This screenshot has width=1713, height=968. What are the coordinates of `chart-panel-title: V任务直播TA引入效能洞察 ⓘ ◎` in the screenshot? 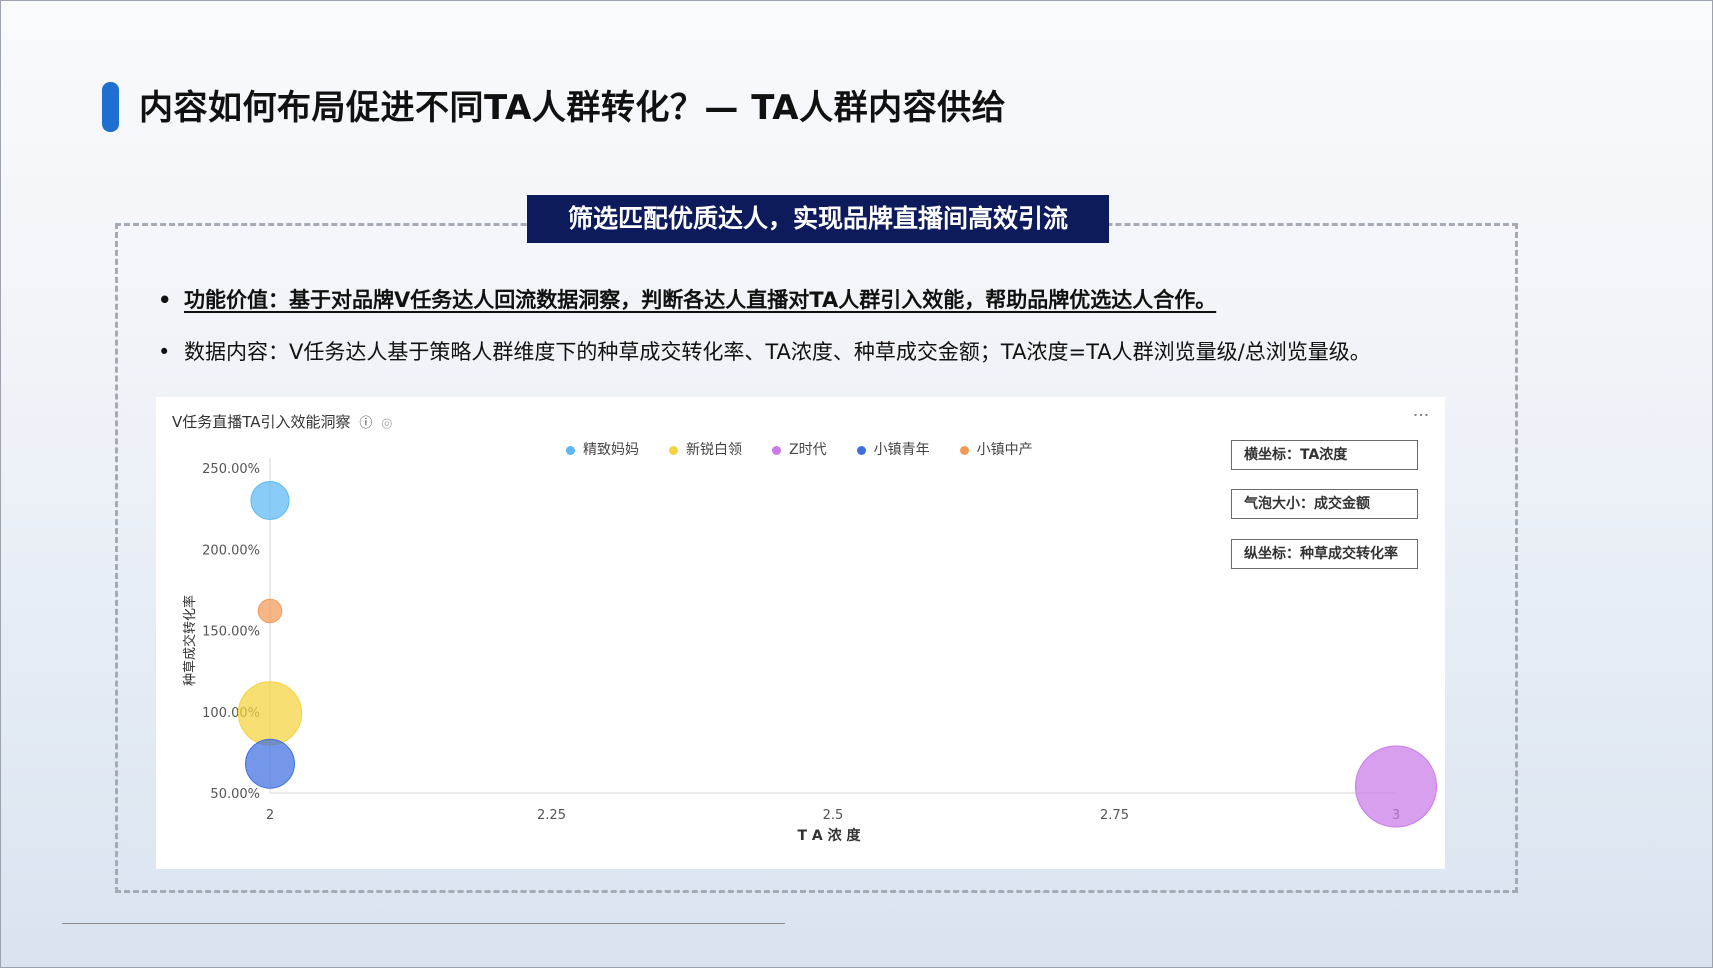 It's located at (282, 421).